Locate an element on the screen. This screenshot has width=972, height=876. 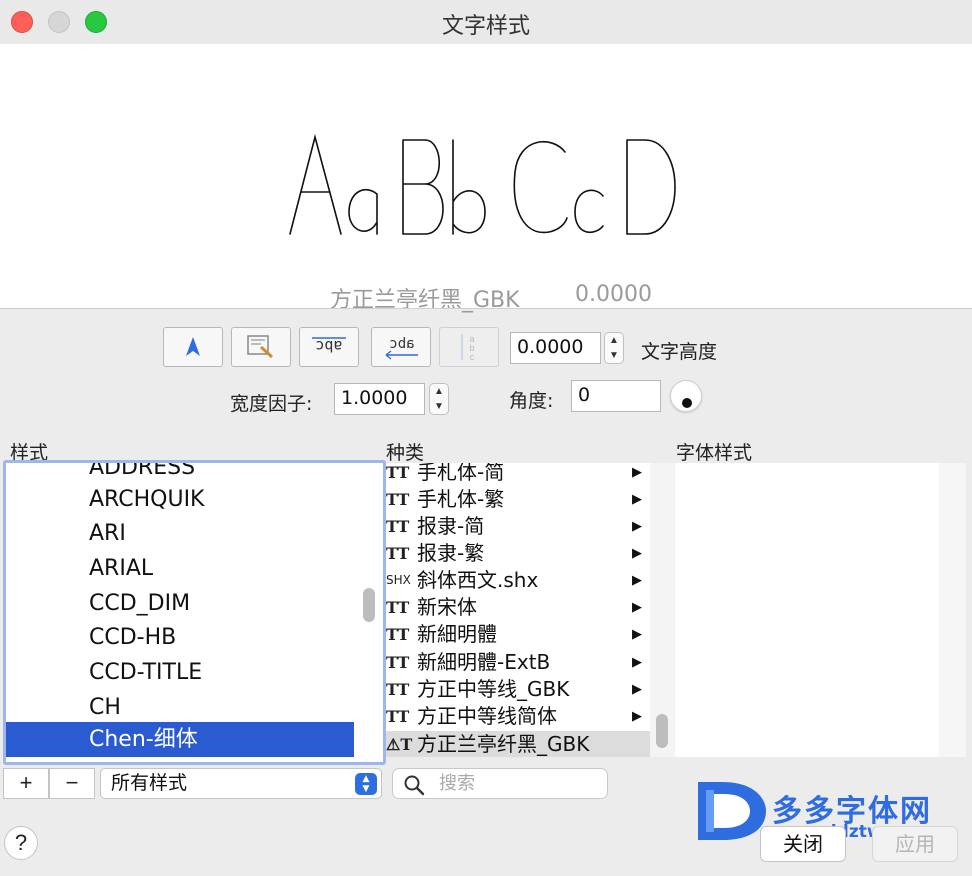
width-factor-stepper: ▲ ▼ is located at coordinates (439, 399).